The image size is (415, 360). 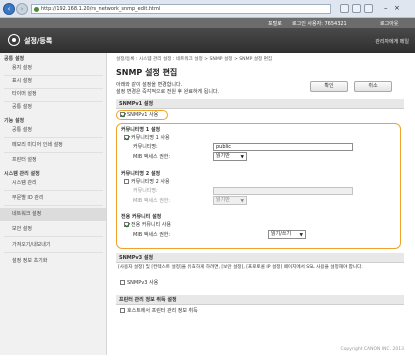 I want to click on community1-name-label: 커뮤니티명:, so click(x=145, y=147).